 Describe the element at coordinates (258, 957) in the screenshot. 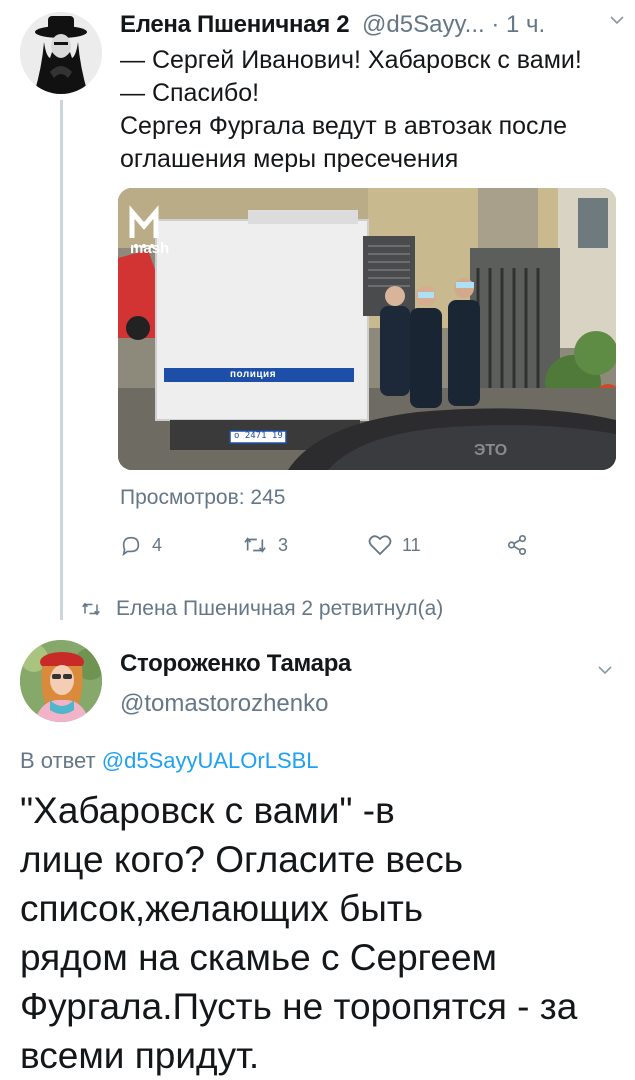

I see `tweet-line: рядом на скамье с Сергеем` at that location.